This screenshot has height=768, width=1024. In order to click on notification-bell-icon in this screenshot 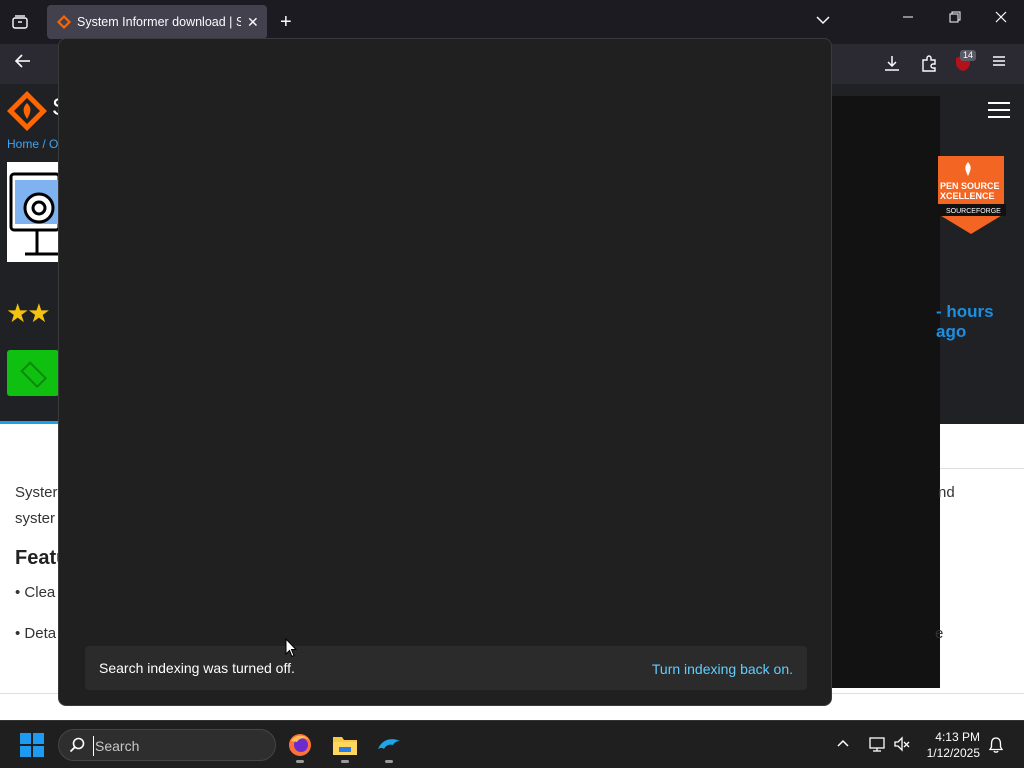, I will do `click(996, 745)`.